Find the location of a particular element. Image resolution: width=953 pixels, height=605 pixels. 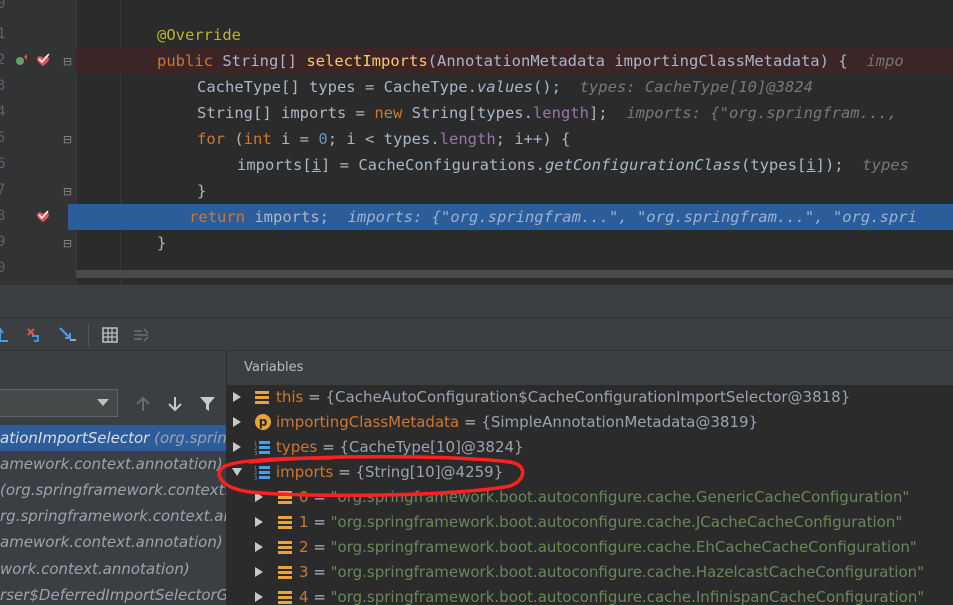

inline-debug-hint: imports: {"org.springfram..., is located at coordinates (766, 113).